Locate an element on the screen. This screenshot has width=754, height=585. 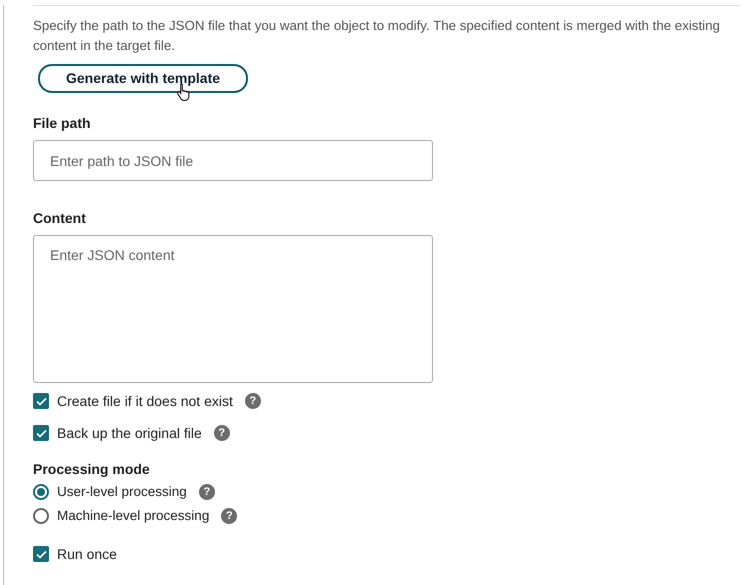
radio-label: User-level processing is located at coordinates (122, 492).